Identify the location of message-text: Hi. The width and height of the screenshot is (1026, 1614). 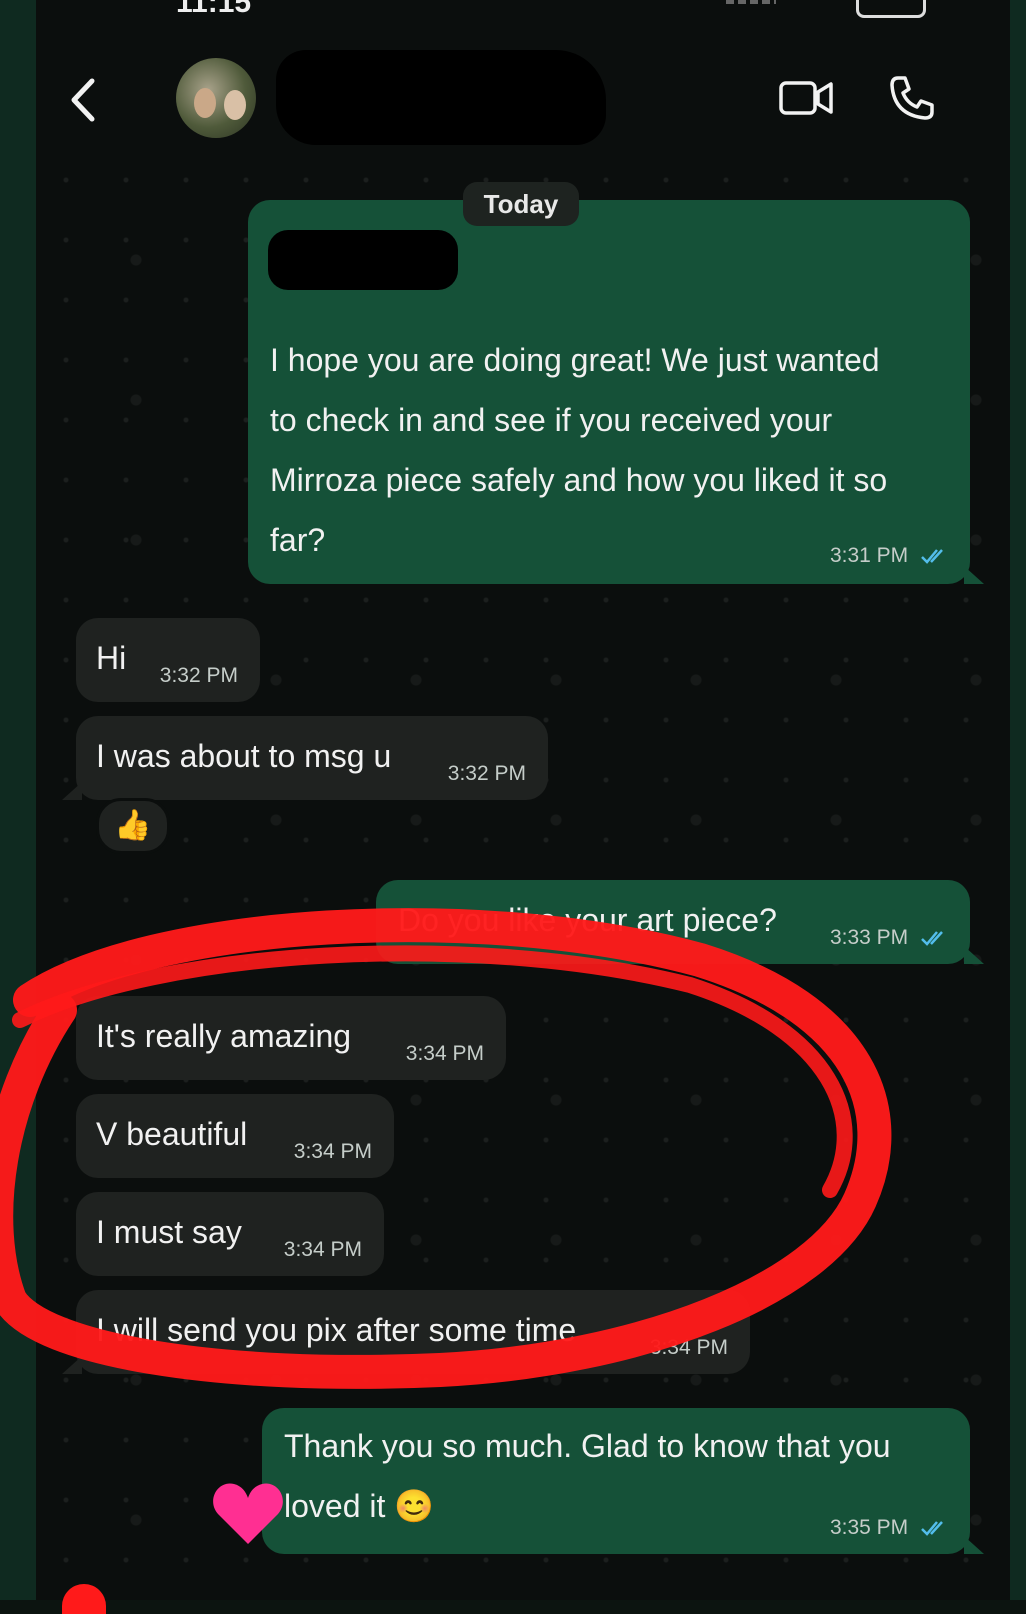
(111, 658).